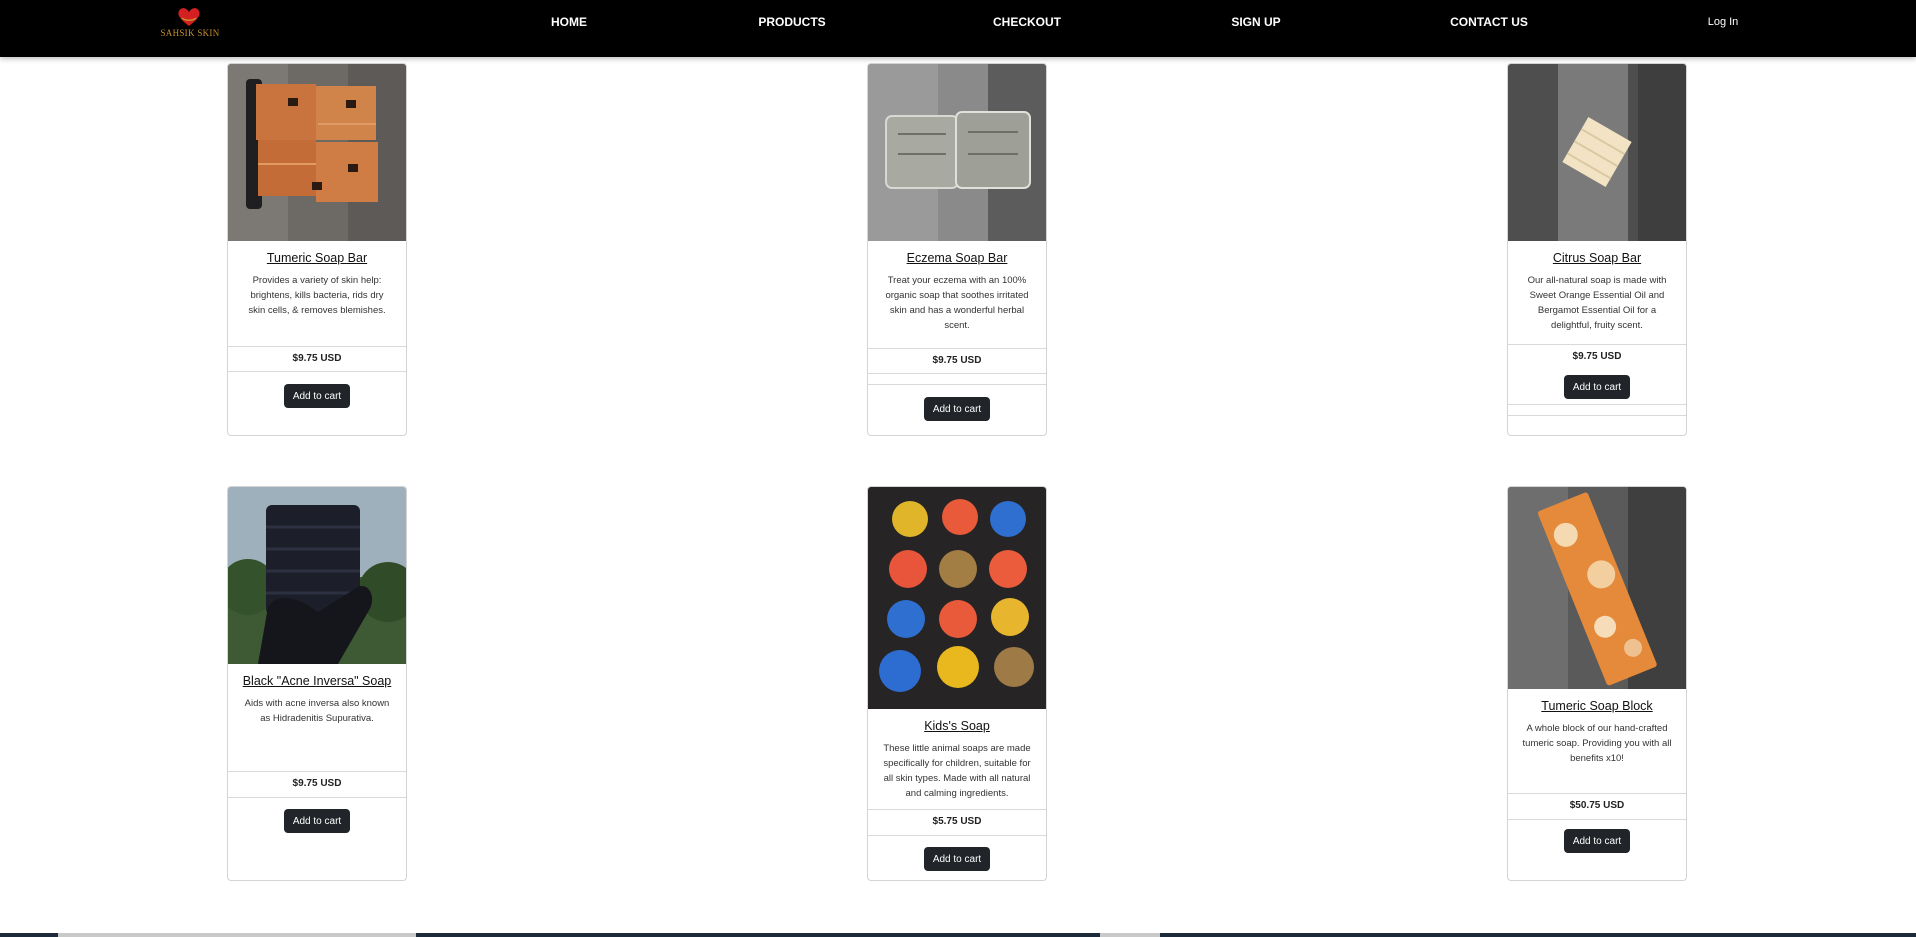  What do you see at coordinates (1723, 22) in the screenshot?
I see `nav-login-link: Log In` at bounding box center [1723, 22].